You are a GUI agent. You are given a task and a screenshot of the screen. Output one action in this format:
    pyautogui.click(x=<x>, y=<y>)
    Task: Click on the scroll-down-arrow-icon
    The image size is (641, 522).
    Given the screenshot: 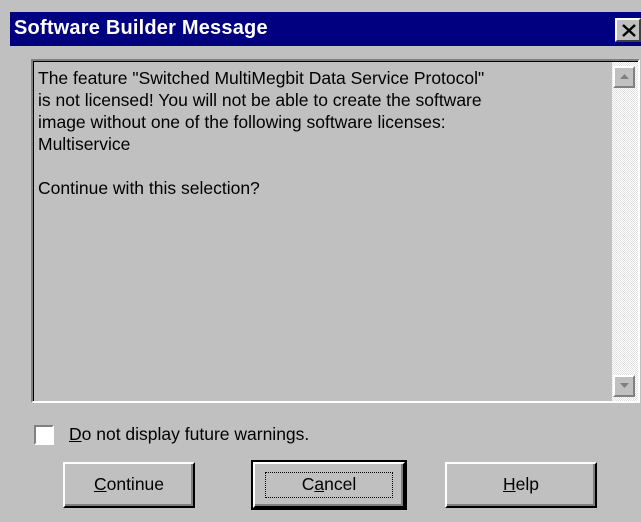 What is the action you would take?
    pyautogui.click(x=624, y=385)
    